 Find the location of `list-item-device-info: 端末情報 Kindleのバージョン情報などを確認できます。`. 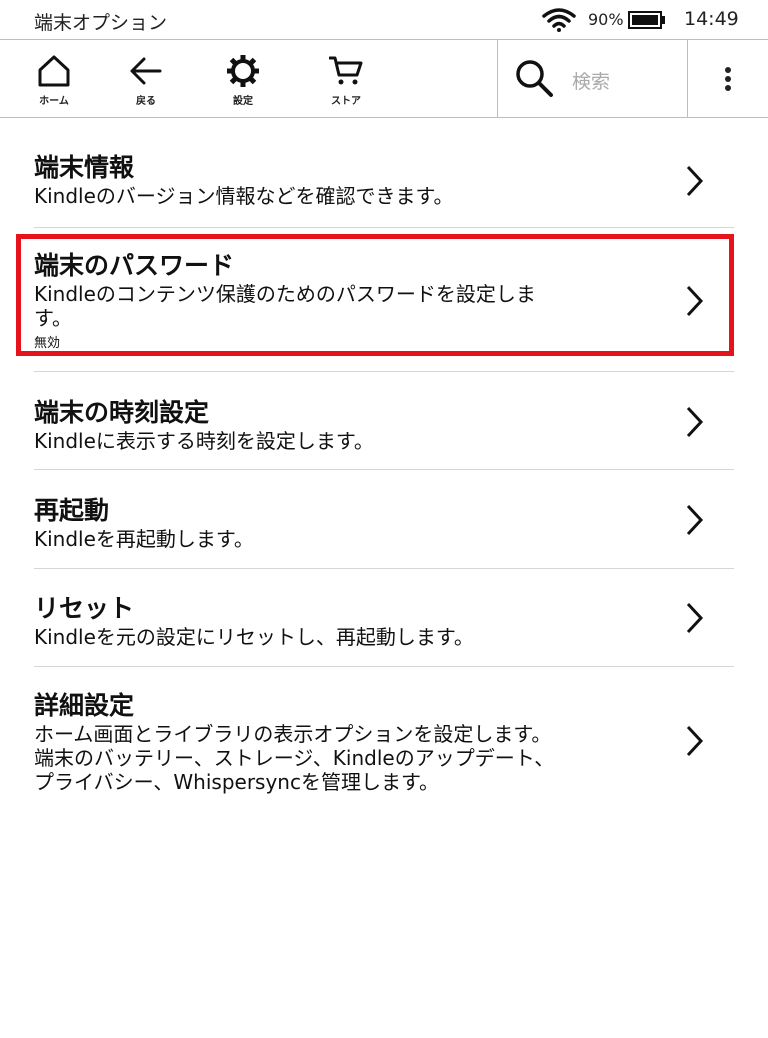

list-item-device-info: 端末情報 Kindleのバージョン情報などを確認できます。 is located at coordinates (384, 188).